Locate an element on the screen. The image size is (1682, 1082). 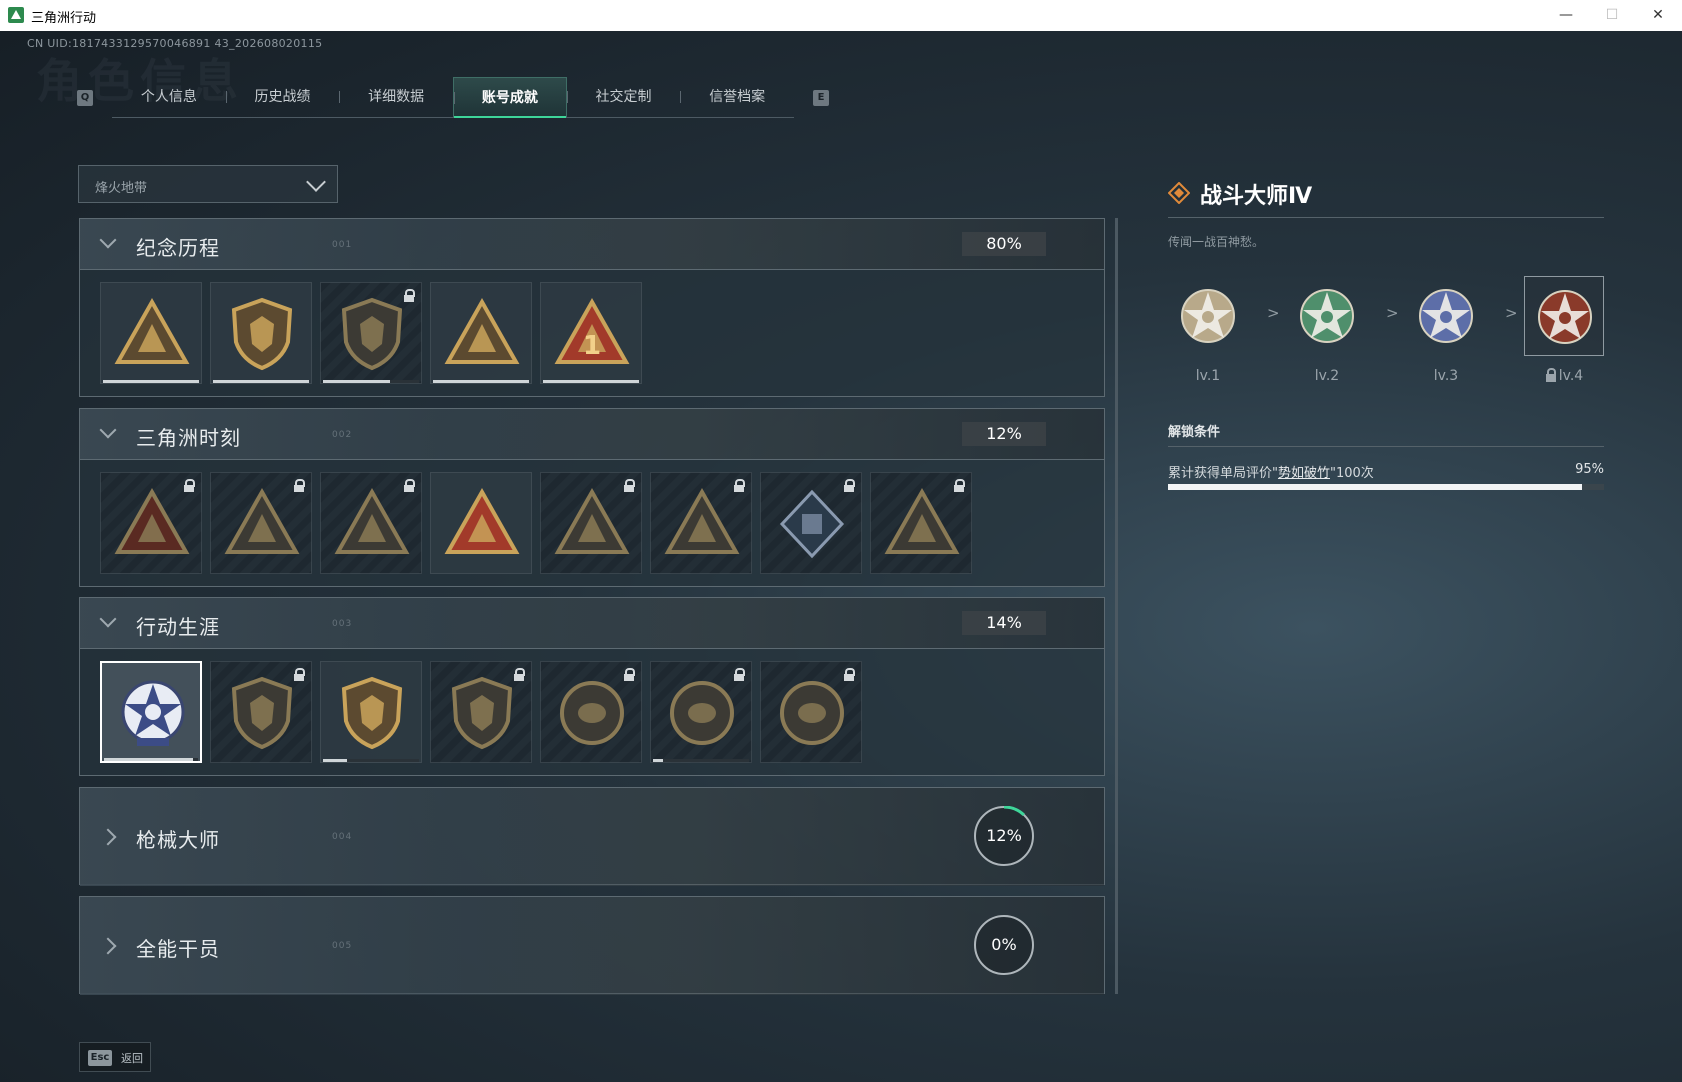
skull-target-emblem-icon is located at coordinates (702, 713).